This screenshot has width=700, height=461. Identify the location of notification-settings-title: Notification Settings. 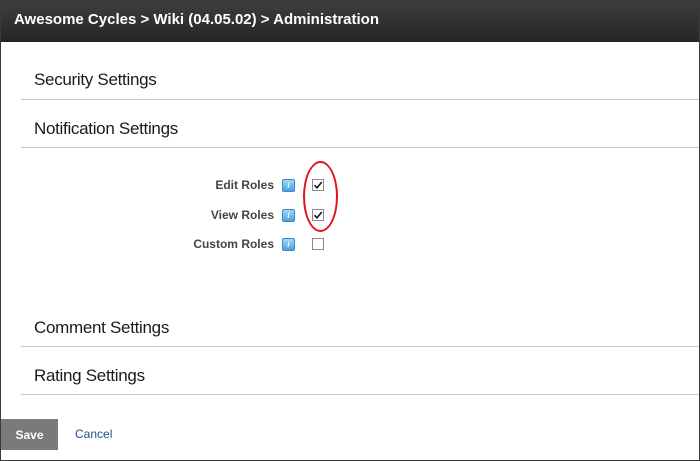
(106, 129).